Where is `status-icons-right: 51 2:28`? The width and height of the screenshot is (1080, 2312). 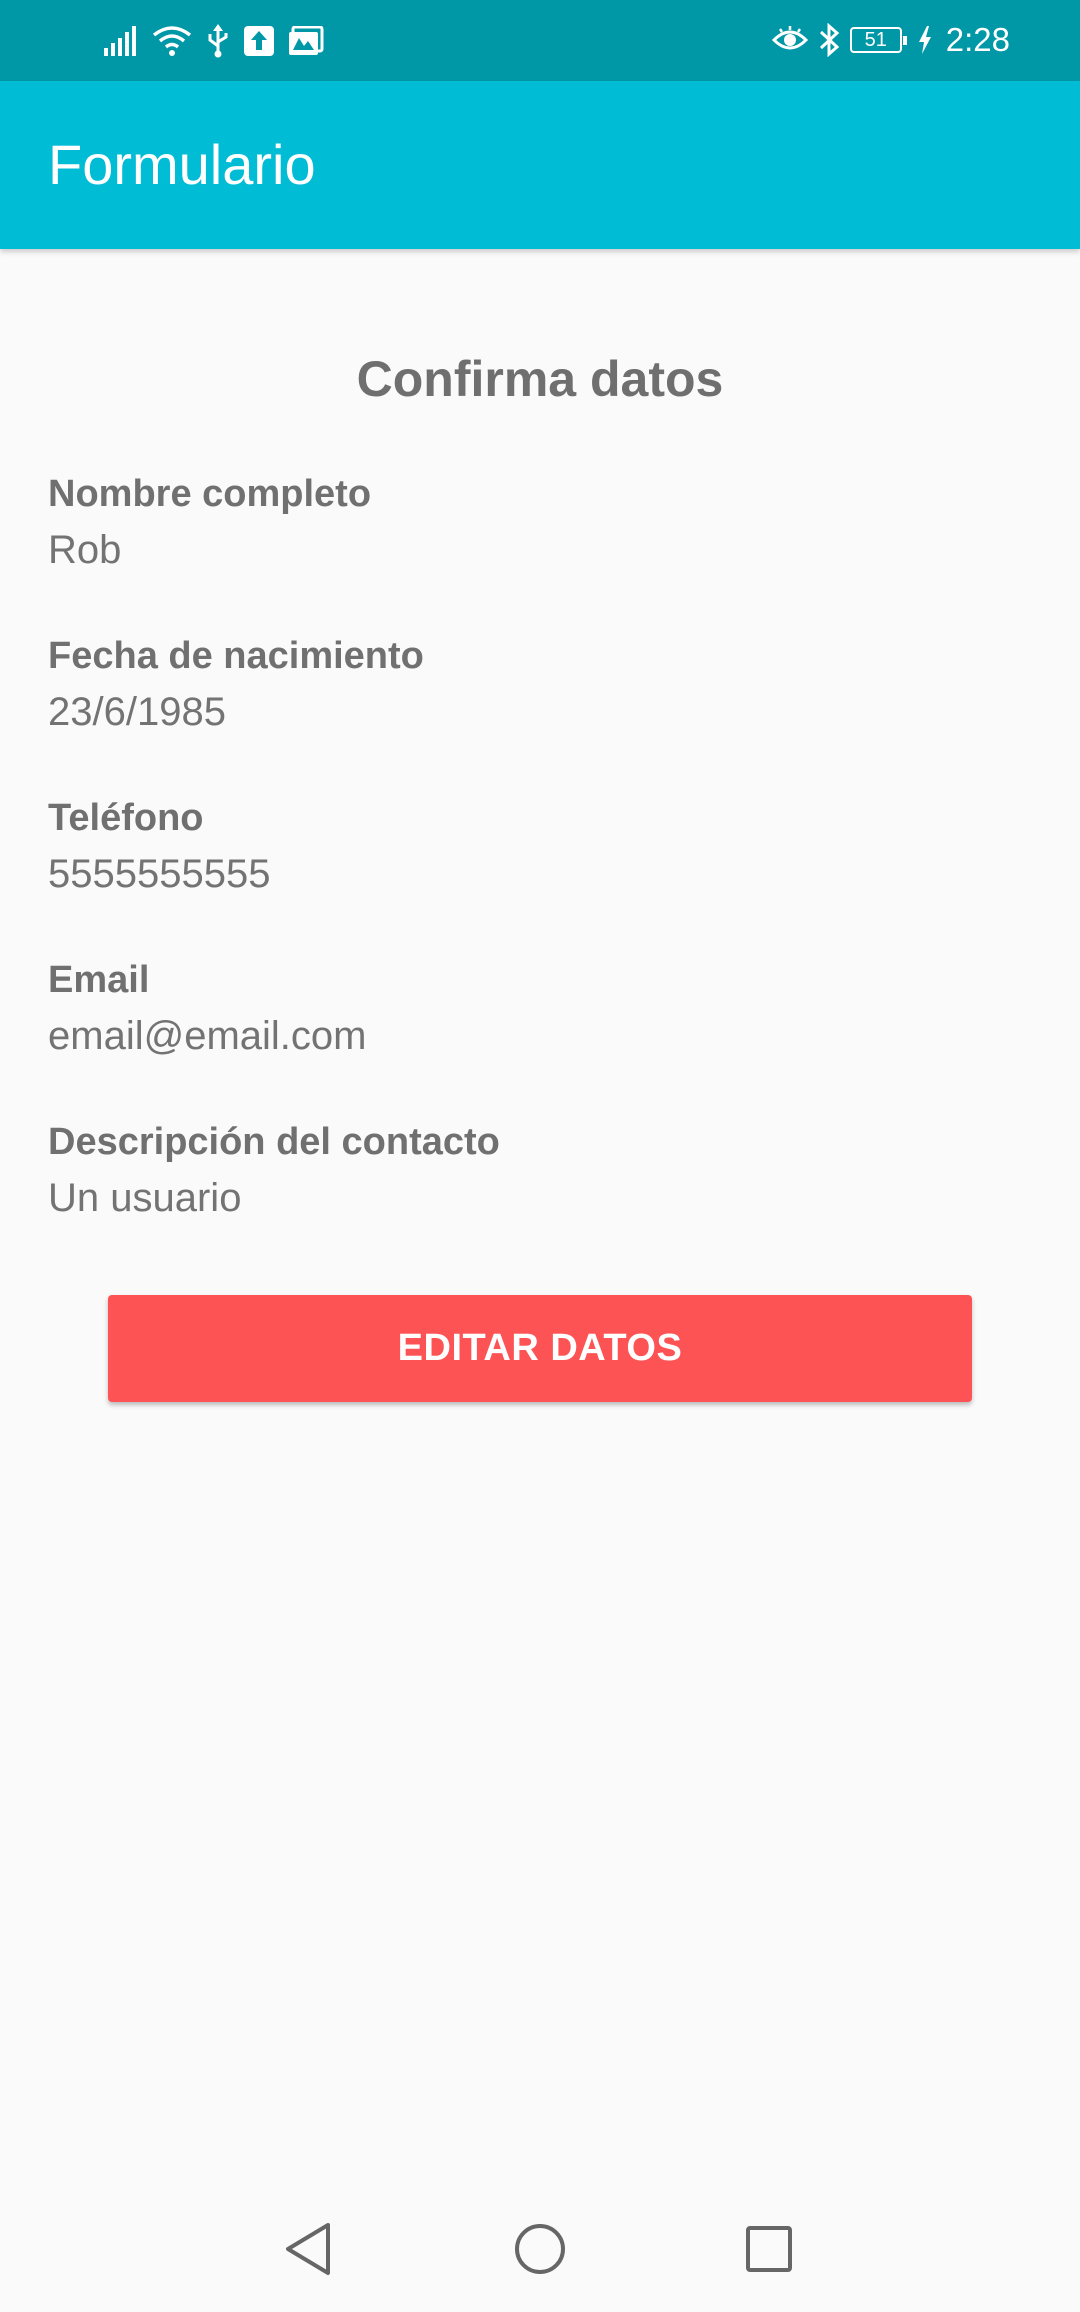 status-icons-right: 51 2:28 is located at coordinates (890, 40).